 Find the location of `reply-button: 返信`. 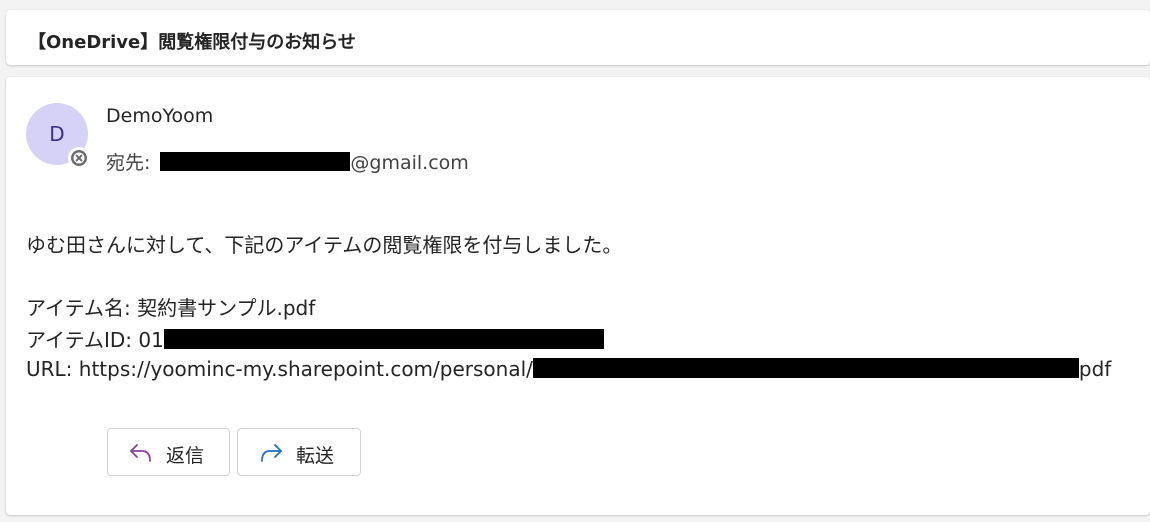

reply-button: 返信 is located at coordinates (168, 452).